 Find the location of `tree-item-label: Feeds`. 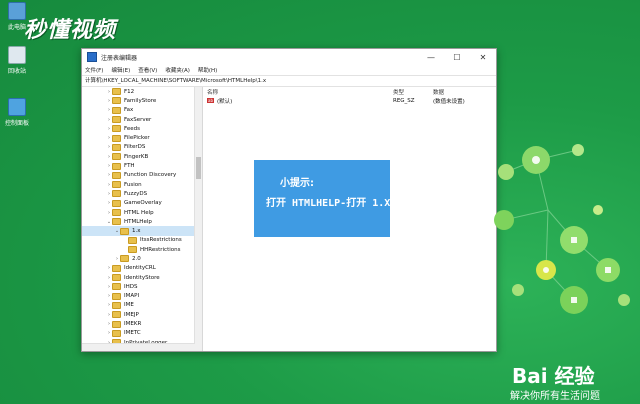

tree-item-label: Feeds is located at coordinates (132, 128).